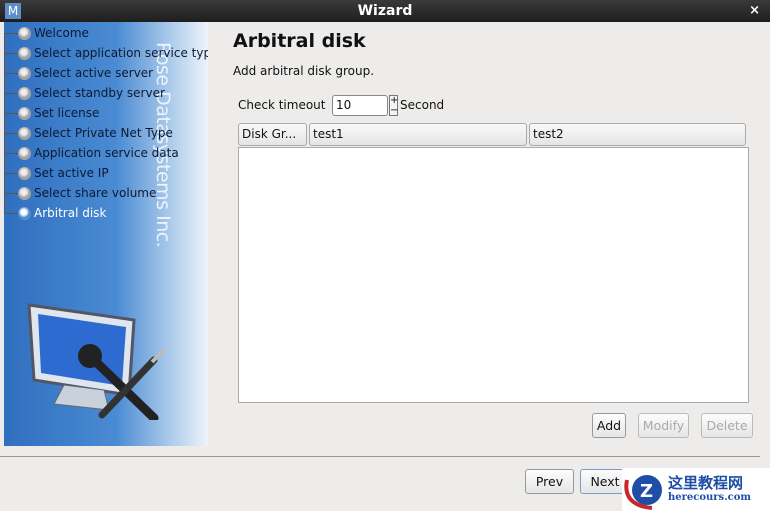 The width and height of the screenshot is (770, 511). Describe the element at coordinates (99, 93) in the screenshot. I see `step-label: Select standby server` at that location.